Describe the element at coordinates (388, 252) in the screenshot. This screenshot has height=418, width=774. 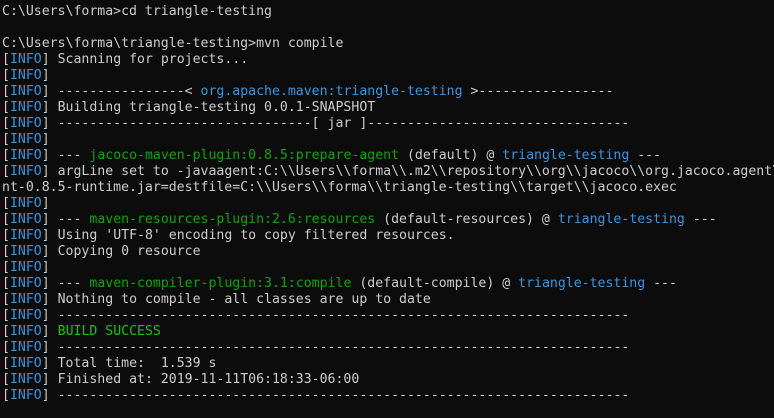
I see `terminal-line: [INFO] Copying 0 resource` at that location.